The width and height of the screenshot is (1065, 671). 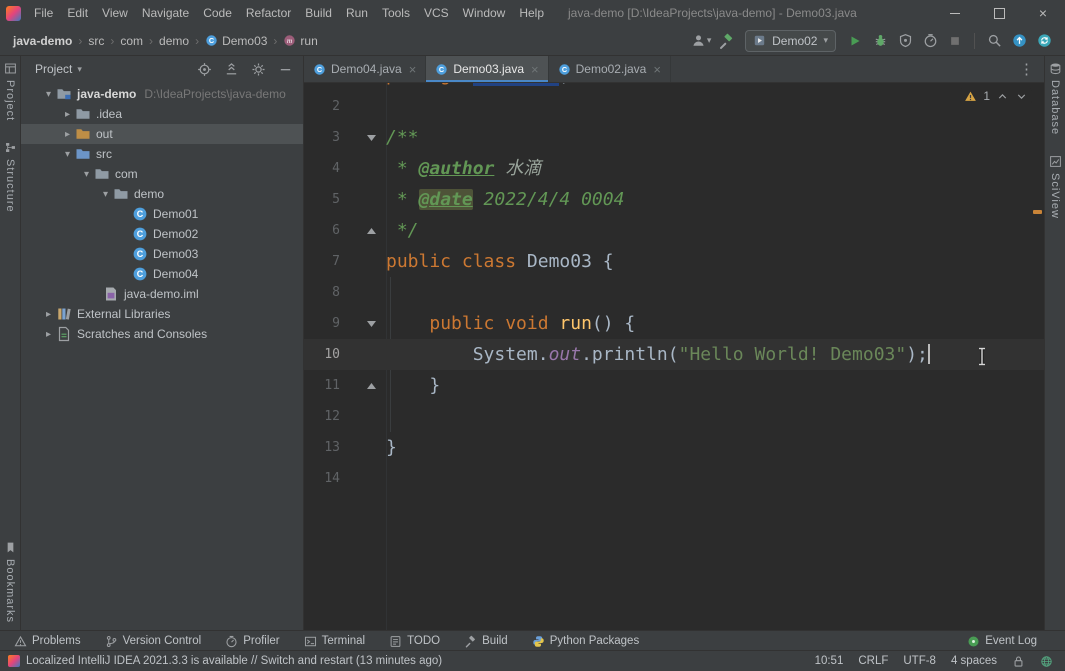 What do you see at coordinates (162, 94) in the screenshot?
I see `tree-item-java-demo: ▾ java-demo D:\IdeaProjects\java-demo` at bounding box center [162, 94].